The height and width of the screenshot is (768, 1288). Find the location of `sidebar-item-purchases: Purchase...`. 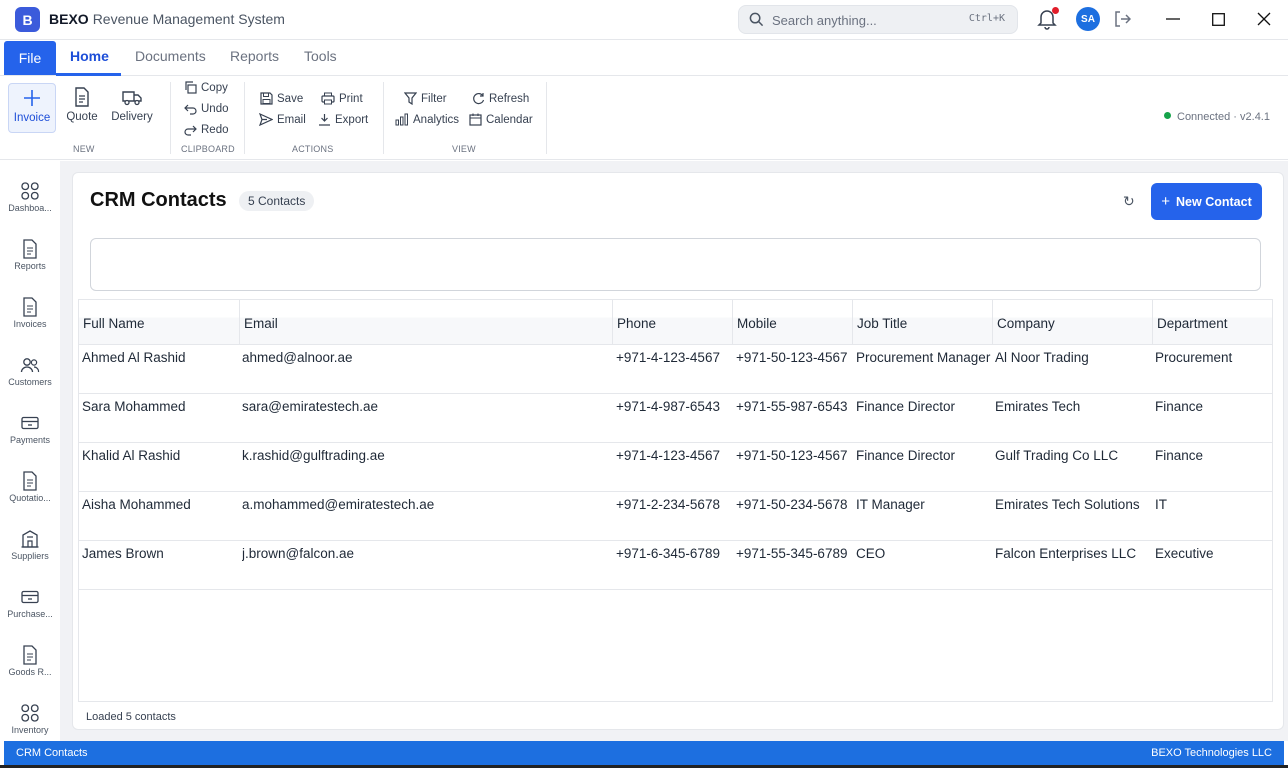

sidebar-item-purchases: Purchase... is located at coordinates (30, 612).